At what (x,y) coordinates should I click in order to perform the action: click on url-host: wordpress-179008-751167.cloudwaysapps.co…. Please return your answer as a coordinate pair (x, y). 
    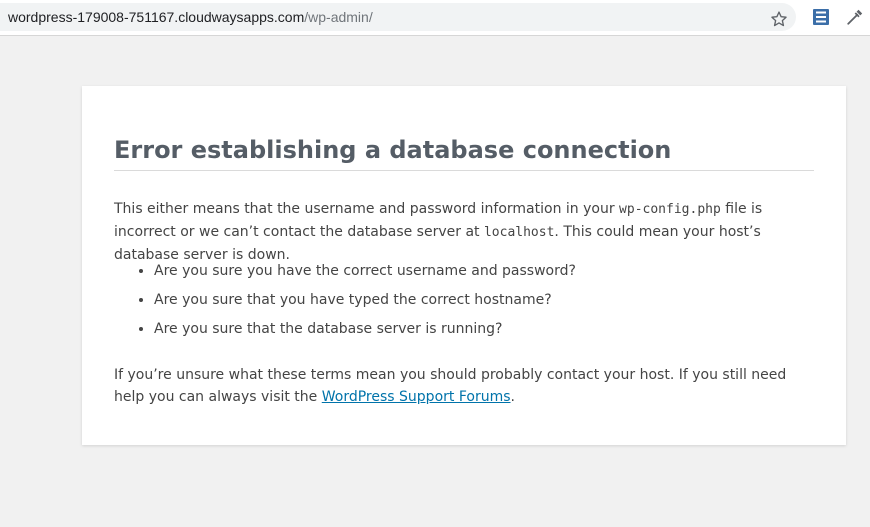
    Looking at the image, I should click on (156, 17).